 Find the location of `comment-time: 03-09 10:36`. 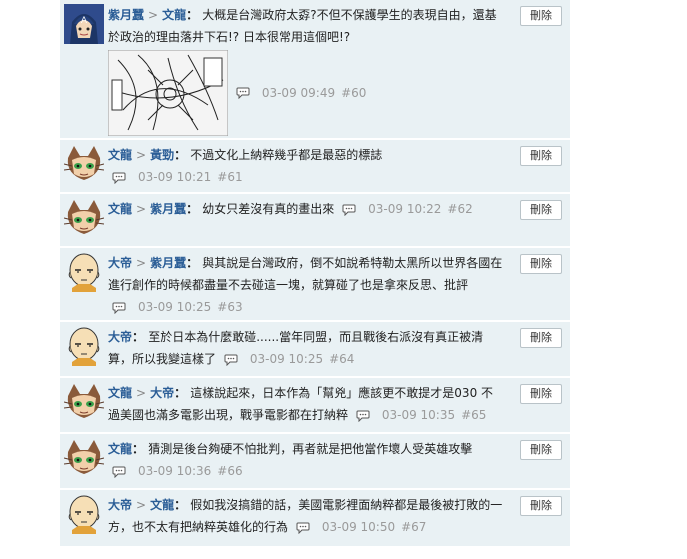

comment-time: 03-09 10:36 is located at coordinates (175, 471).